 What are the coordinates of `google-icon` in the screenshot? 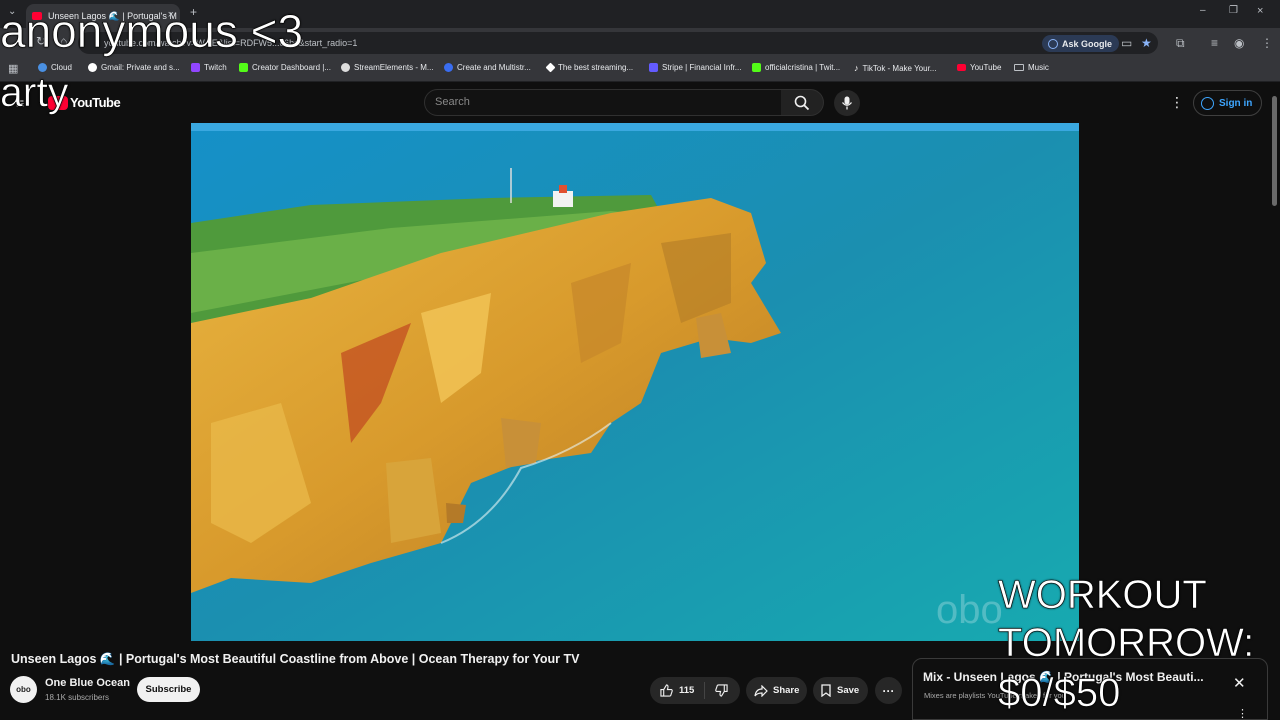 It's located at (92, 67).